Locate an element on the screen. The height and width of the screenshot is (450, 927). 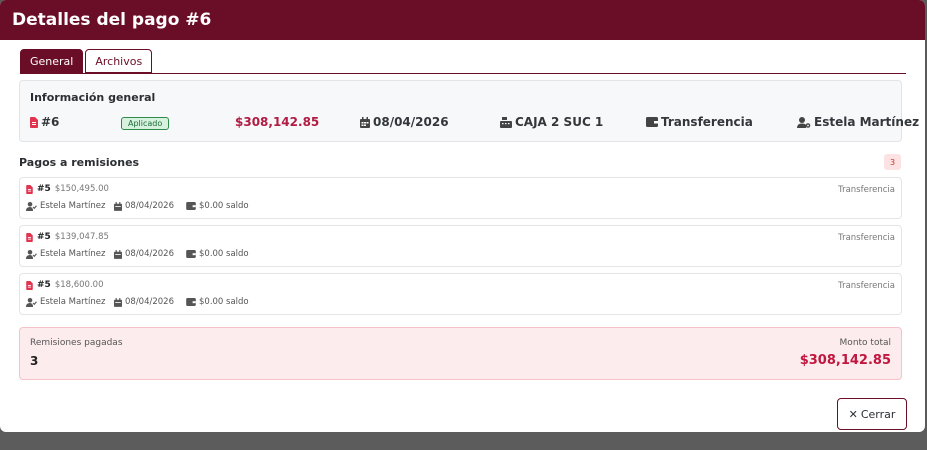
tab-bar: General Archivos is located at coordinates (463, 61).